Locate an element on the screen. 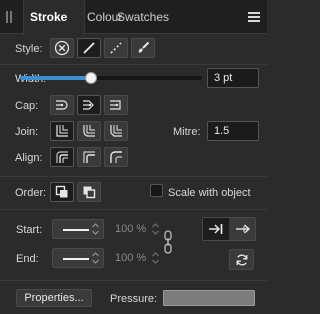 The width and height of the screenshot is (320, 314). cap-round-button is located at coordinates (89, 105).